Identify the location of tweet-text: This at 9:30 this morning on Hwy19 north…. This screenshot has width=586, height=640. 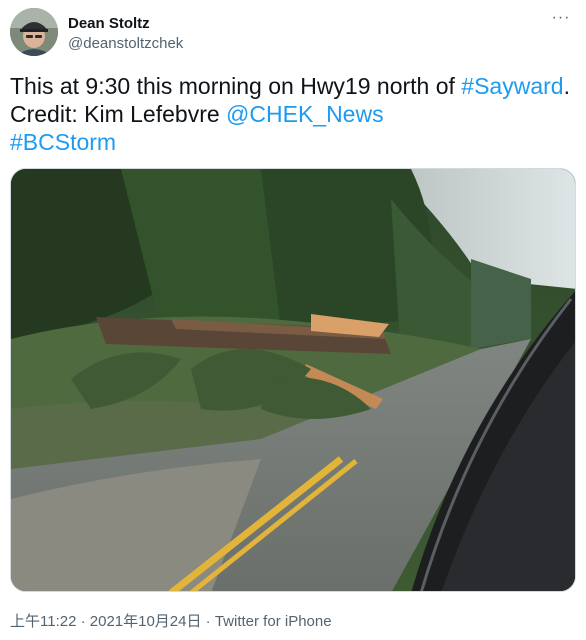
(290, 114).